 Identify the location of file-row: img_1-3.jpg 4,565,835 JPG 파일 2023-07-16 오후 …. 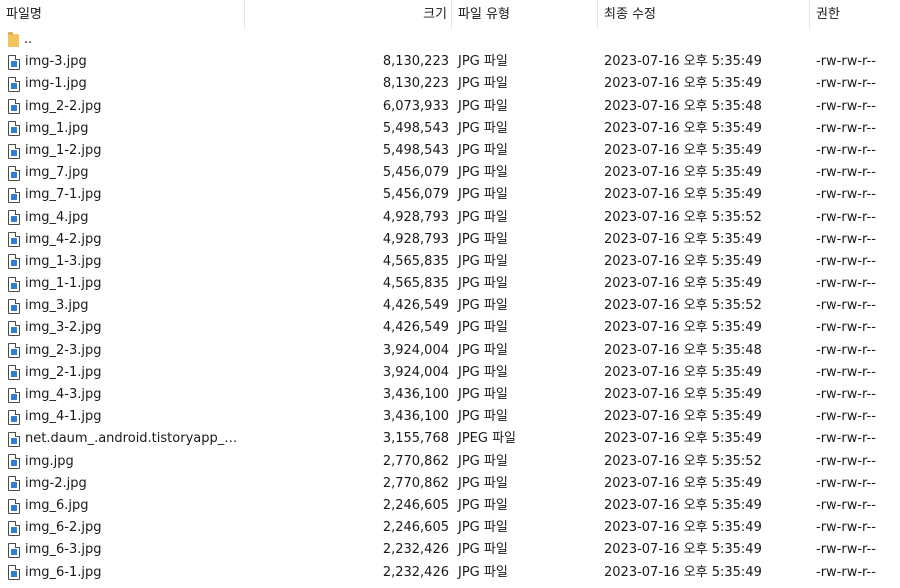
(450, 262).